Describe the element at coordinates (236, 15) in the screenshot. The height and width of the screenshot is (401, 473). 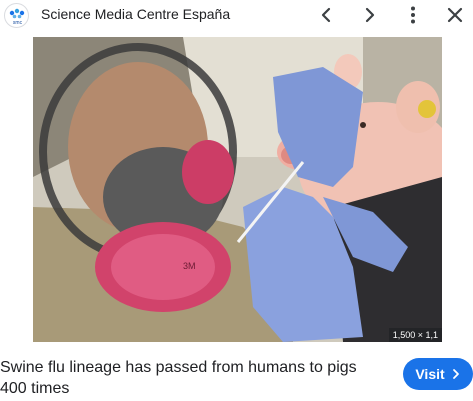
I see `viewer-header: smc Science Media Centre España` at that location.